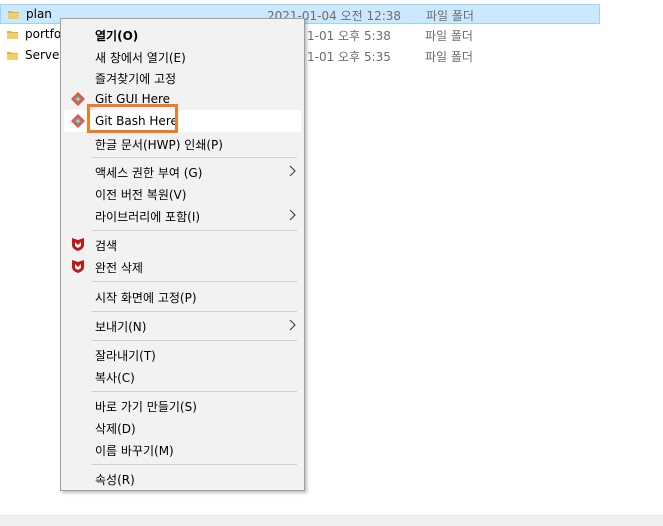 Image resolution: width=663 pixels, height=526 pixels. Describe the element at coordinates (182, 449) in the screenshot. I see `menu-item-rename: 이름 바꾸기(M)` at that location.